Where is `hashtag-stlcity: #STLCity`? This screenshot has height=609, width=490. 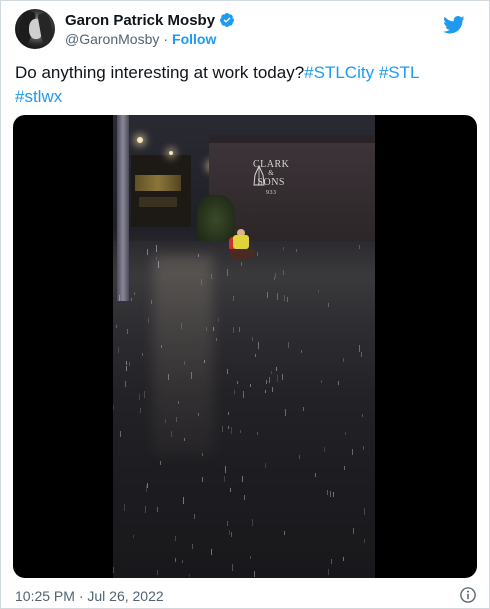
hashtag-stlcity: #STLCity is located at coordinates (339, 72).